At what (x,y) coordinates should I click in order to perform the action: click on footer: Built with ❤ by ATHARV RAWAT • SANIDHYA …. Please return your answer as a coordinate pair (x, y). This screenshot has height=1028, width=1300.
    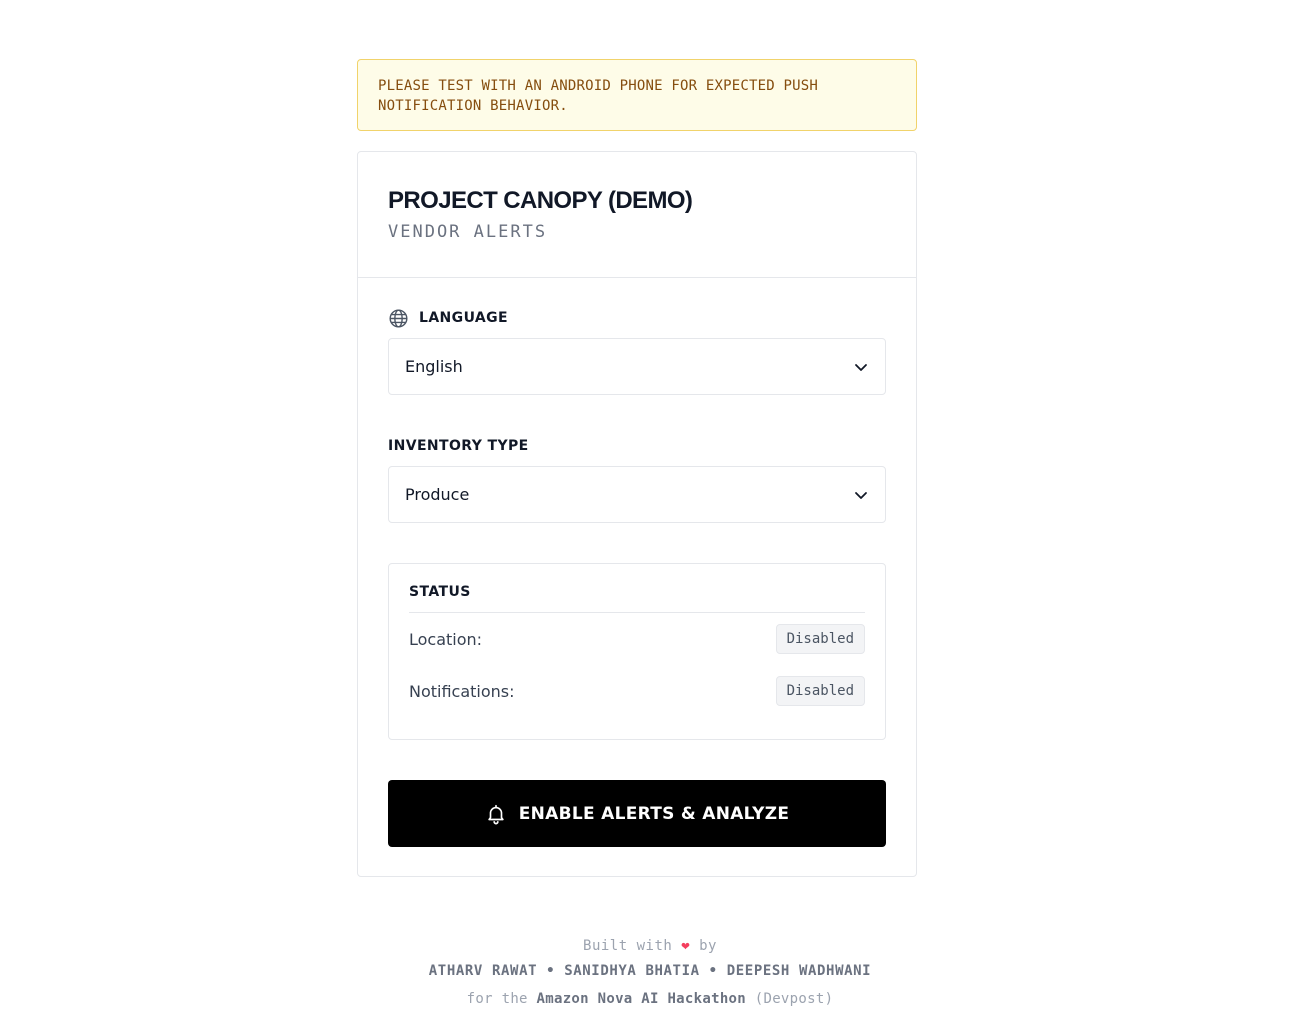
    Looking at the image, I should click on (650, 972).